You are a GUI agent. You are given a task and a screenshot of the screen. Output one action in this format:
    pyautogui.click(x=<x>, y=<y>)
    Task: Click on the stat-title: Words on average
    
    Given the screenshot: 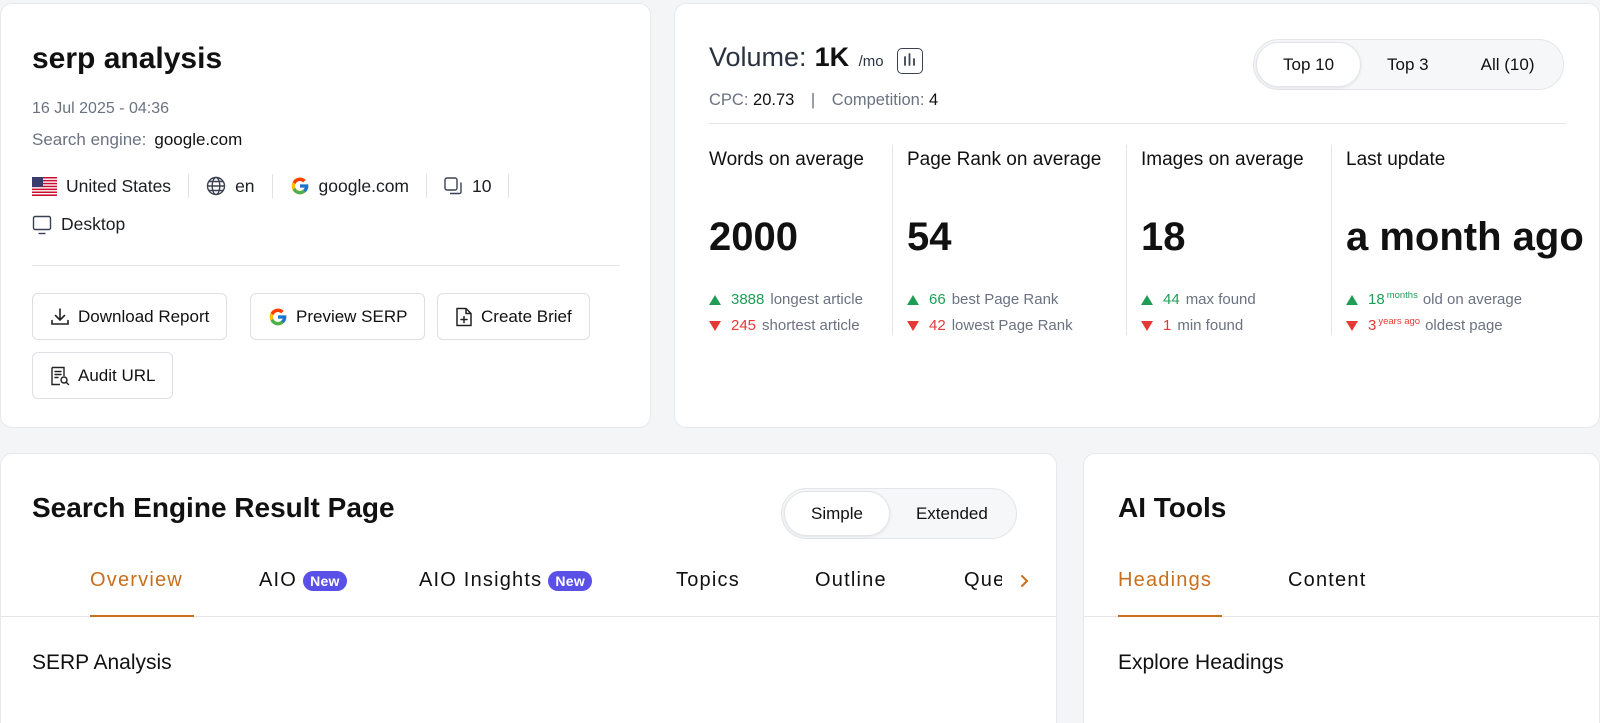 What is the action you would take?
    pyautogui.click(x=786, y=159)
    